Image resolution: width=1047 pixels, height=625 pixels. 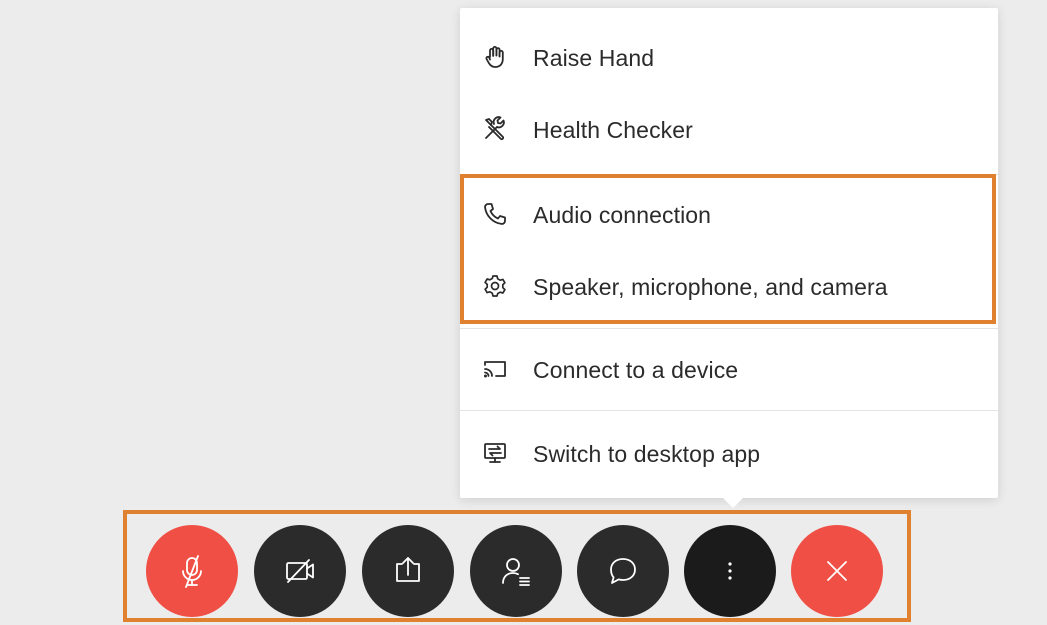 I want to click on menu-item-health-checker: Health Checker, so click(x=729, y=129).